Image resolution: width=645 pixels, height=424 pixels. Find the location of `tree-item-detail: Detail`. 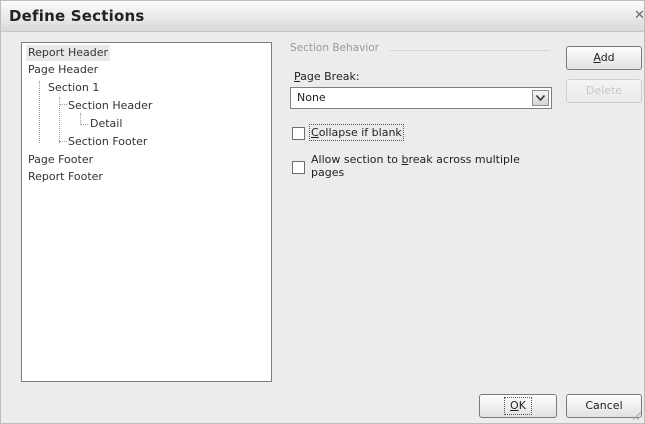

tree-item-detail: Detail is located at coordinates (106, 124).